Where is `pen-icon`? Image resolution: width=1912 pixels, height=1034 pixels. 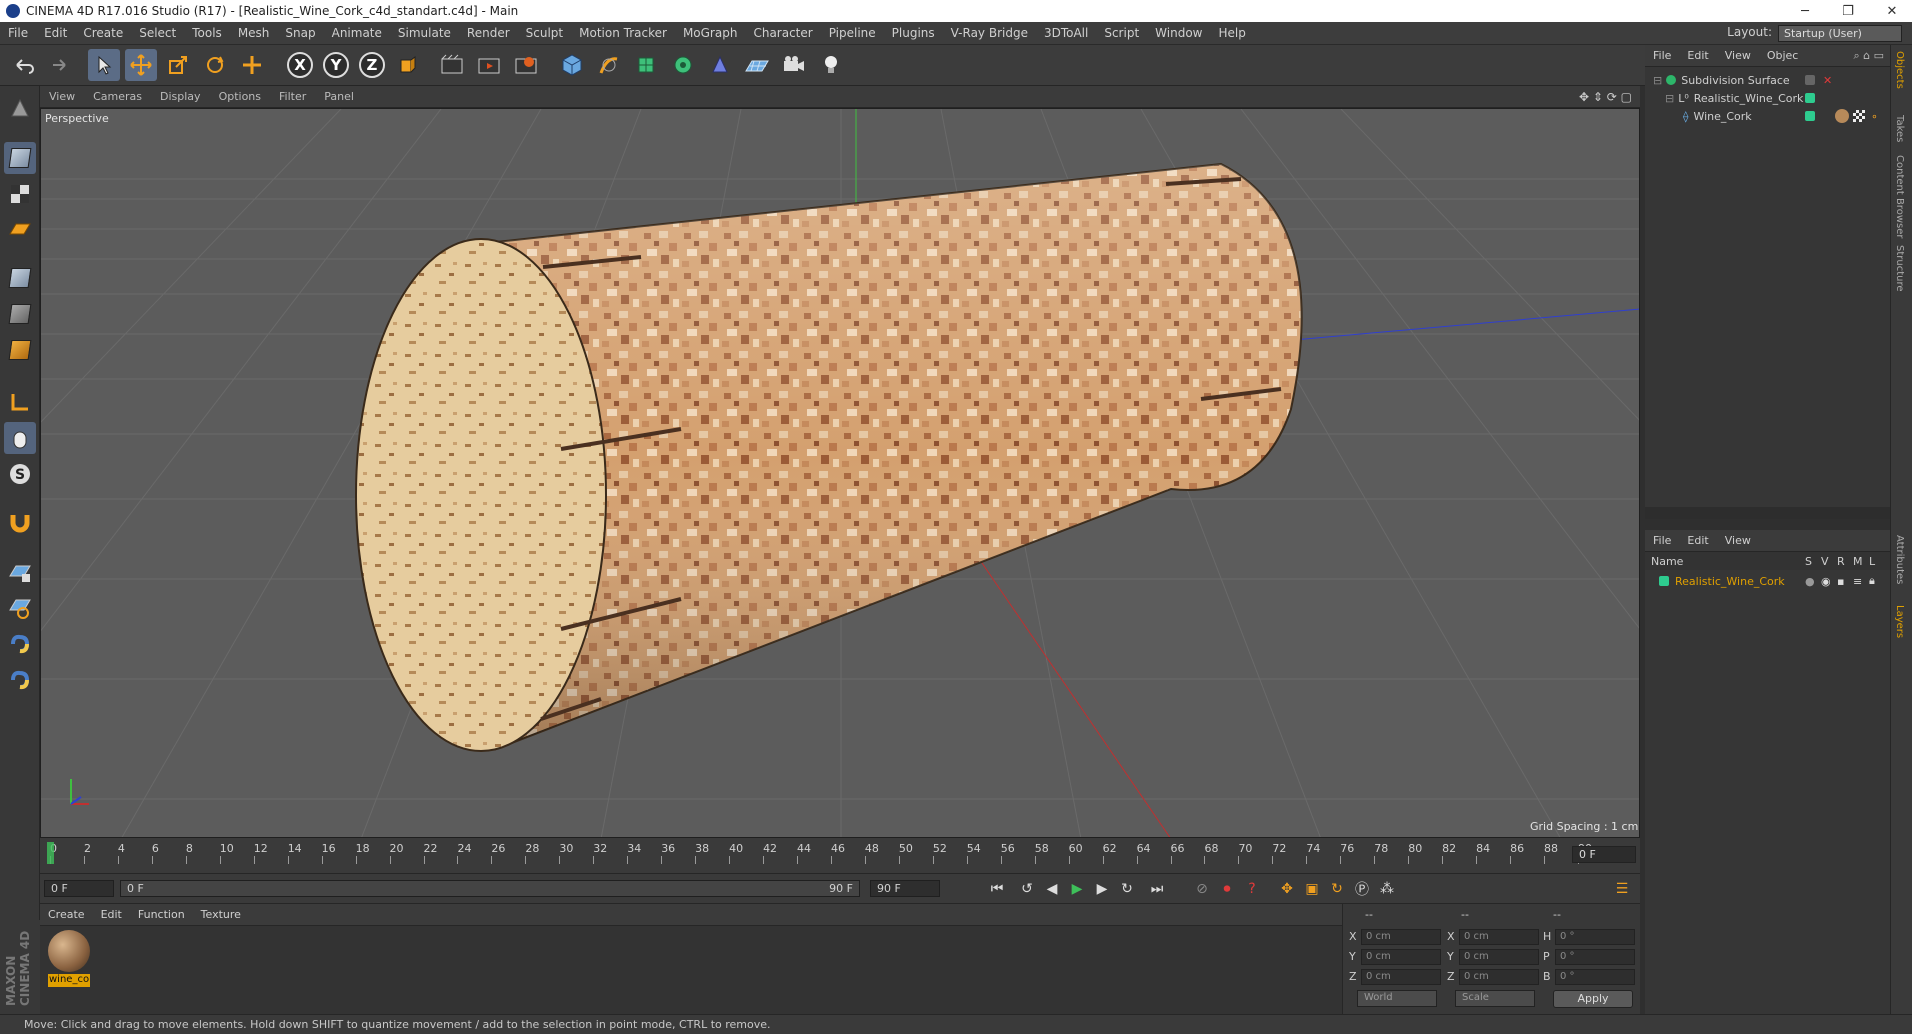 pen-icon is located at coordinates (609, 65).